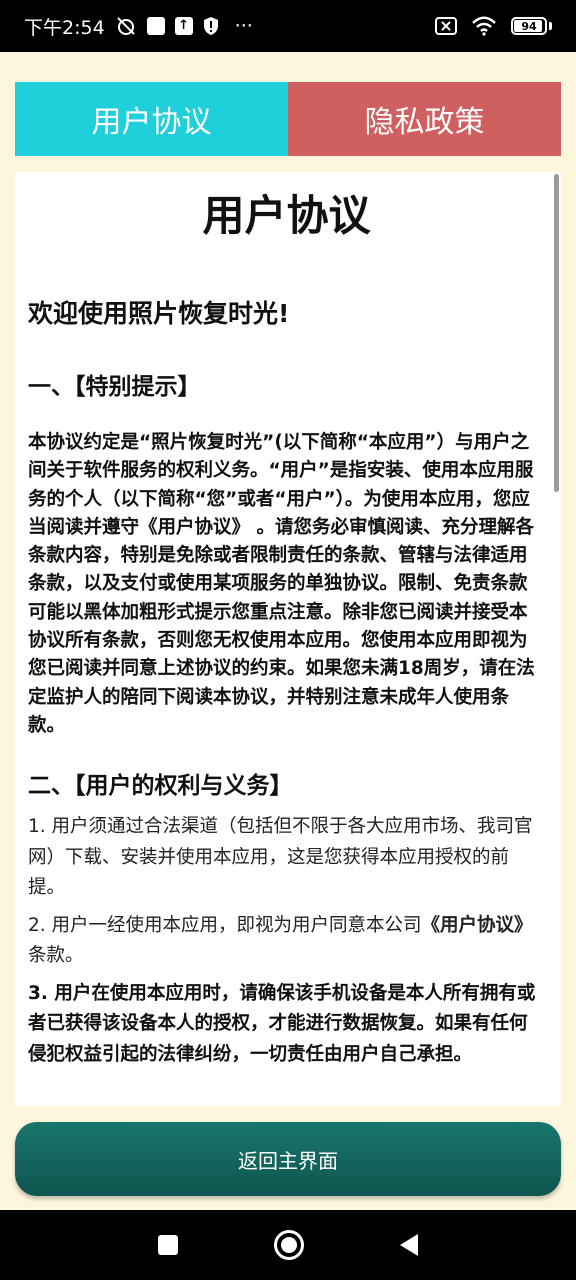  Describe the element at coordinates (288, 1159) in the screenshot. I see `return-home-button: 返回主界面` at that location.